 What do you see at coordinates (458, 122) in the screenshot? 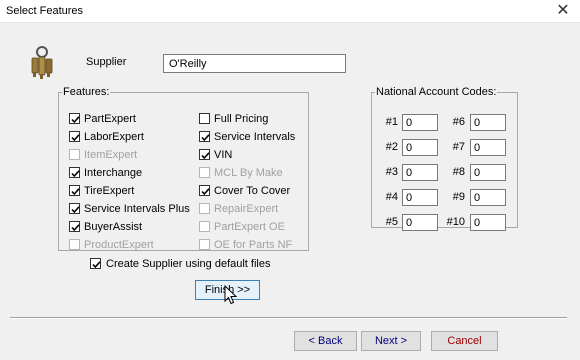
I see `code-label-6: #6` at bounding box center [458, 122].